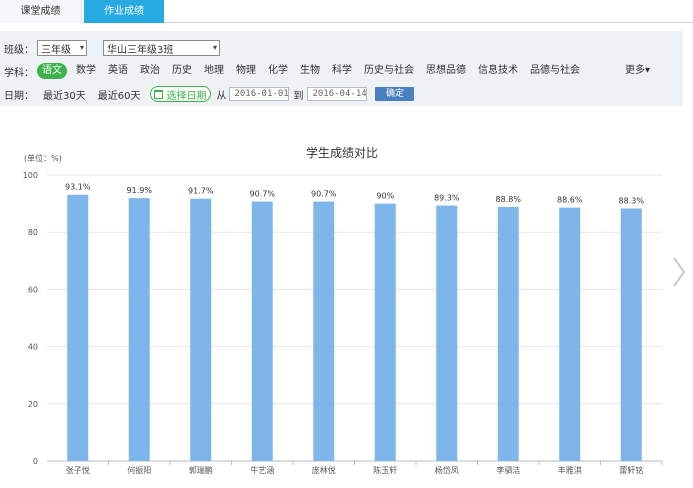 The width and height of the screenshot is (693, 488). Describe the element at coordinates (324, 470) in the screenshot. I see `x-tick-label: 庞林悦` at that location.